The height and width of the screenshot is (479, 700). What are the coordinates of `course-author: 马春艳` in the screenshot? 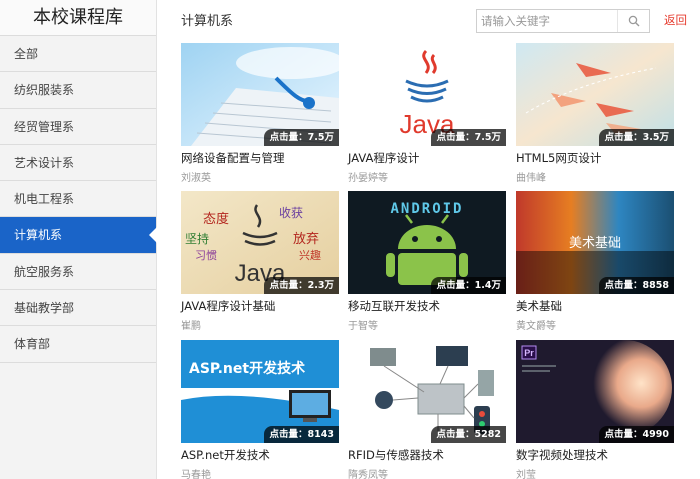 It's located at (196, 474).